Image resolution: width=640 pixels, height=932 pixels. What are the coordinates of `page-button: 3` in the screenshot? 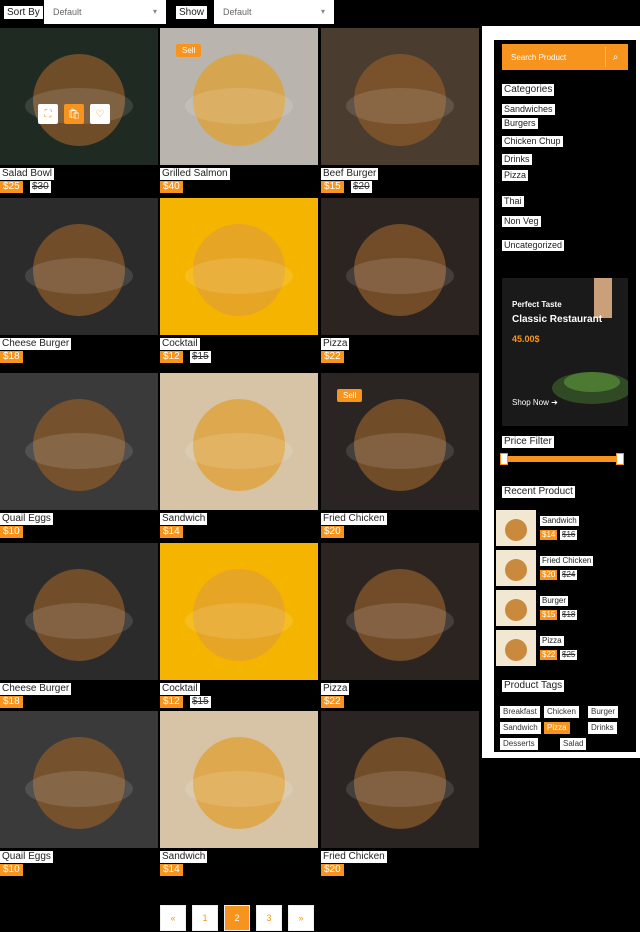 It's located at (269, 918).